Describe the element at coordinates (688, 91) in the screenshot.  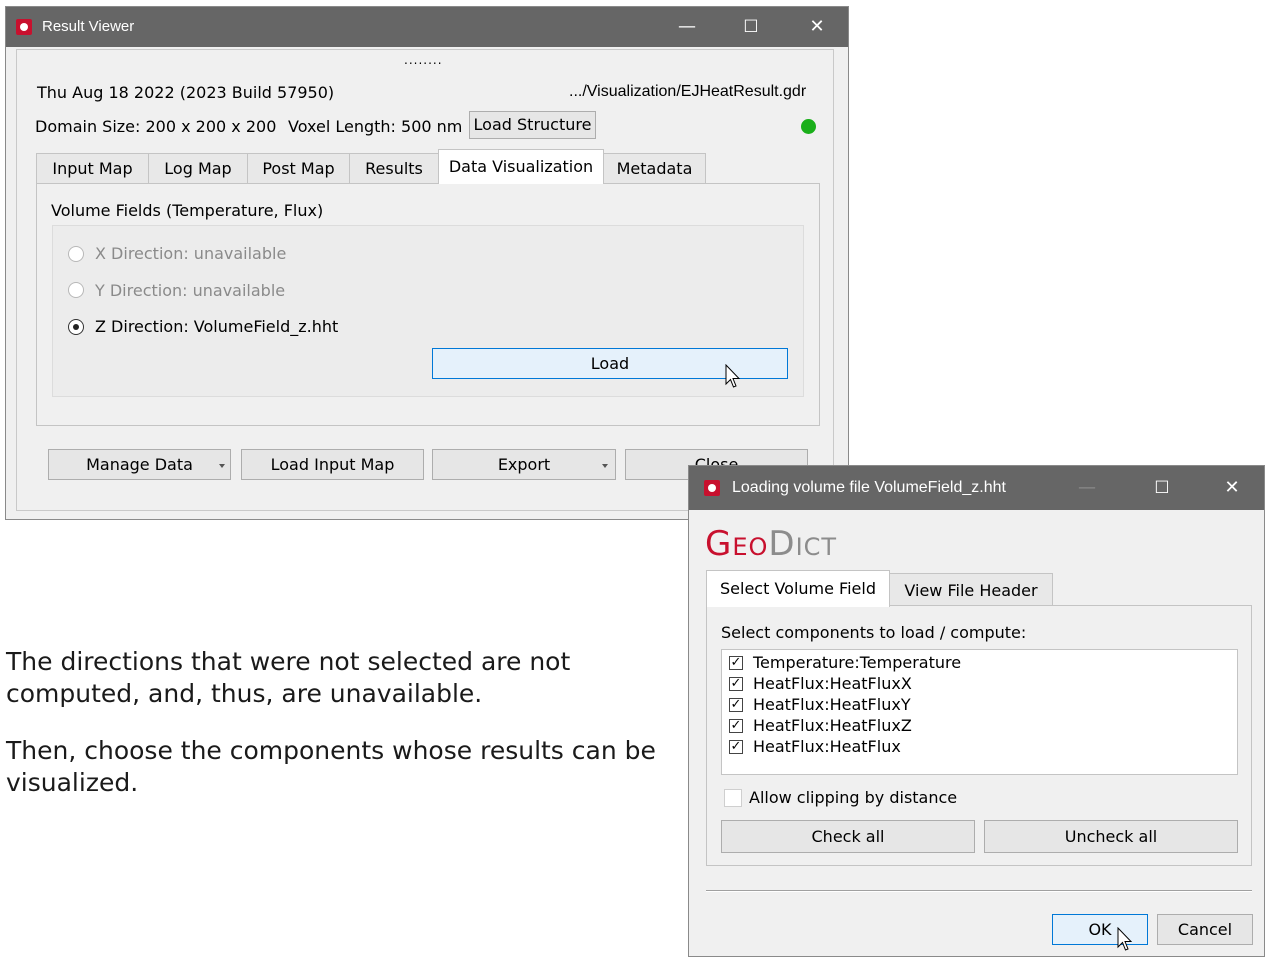
I see `result-file-path: .../Visualization/EJHeatResult.gdr` at that location.